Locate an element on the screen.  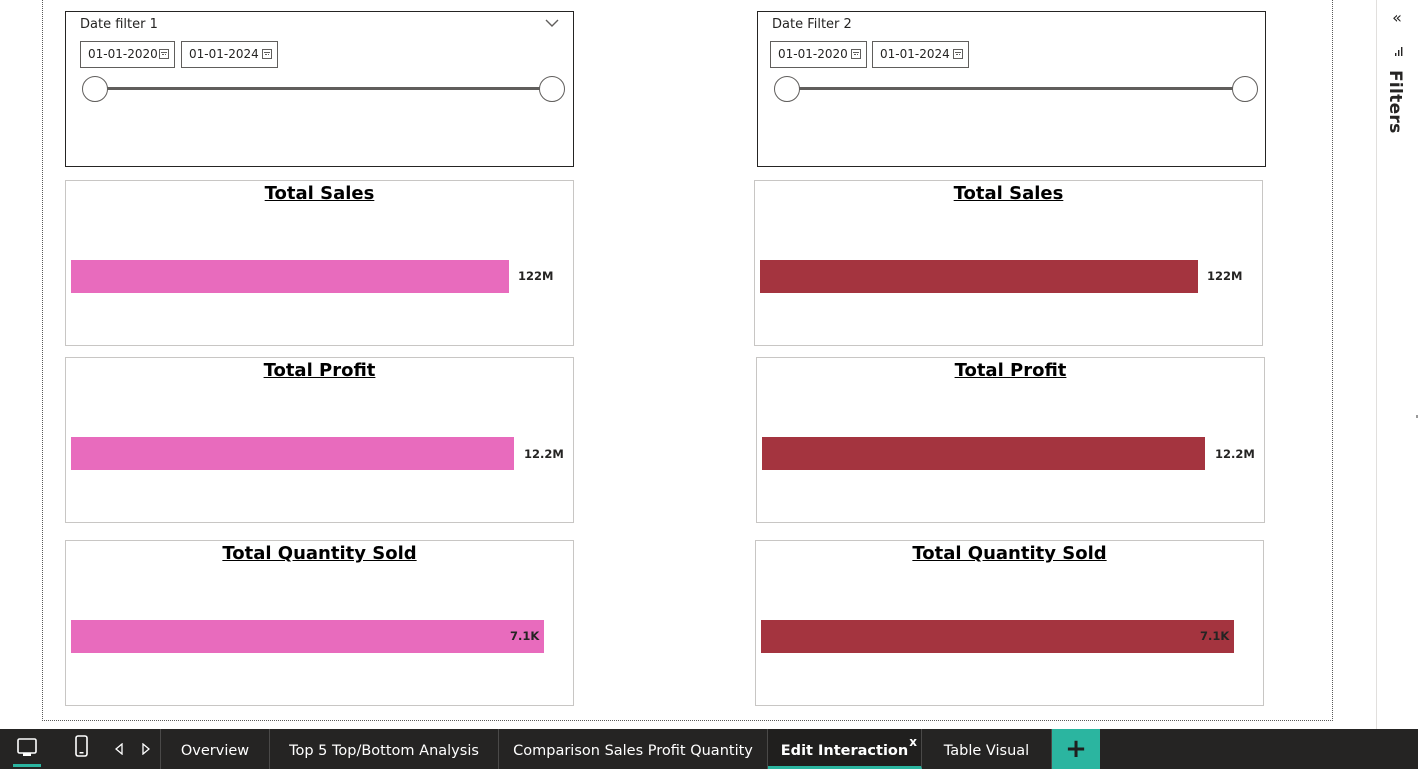
tab-label: Table Visual is located at coordinates (986, 751).